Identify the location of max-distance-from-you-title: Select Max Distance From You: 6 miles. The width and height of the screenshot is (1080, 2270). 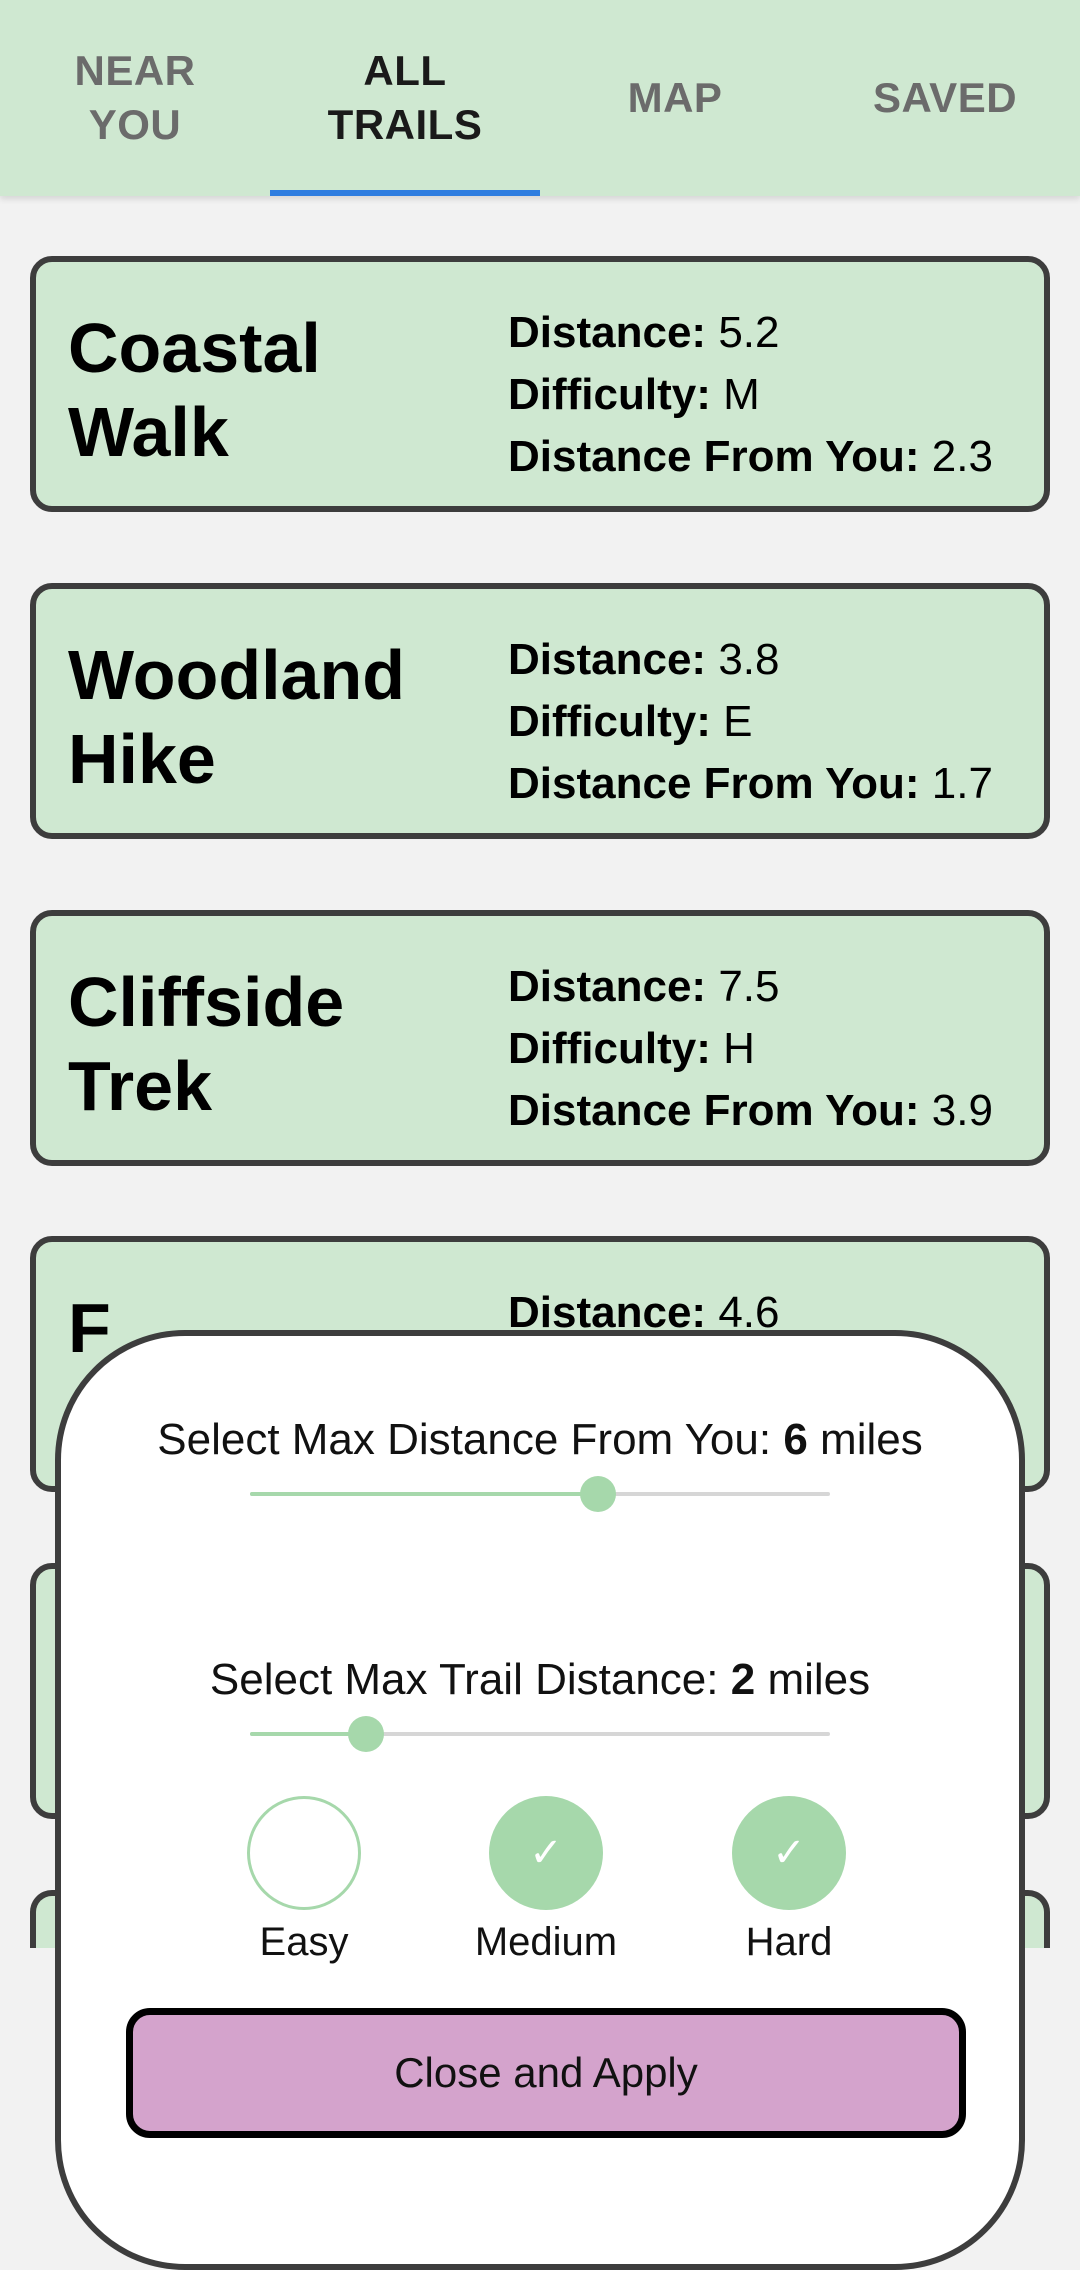
(540, 1440).